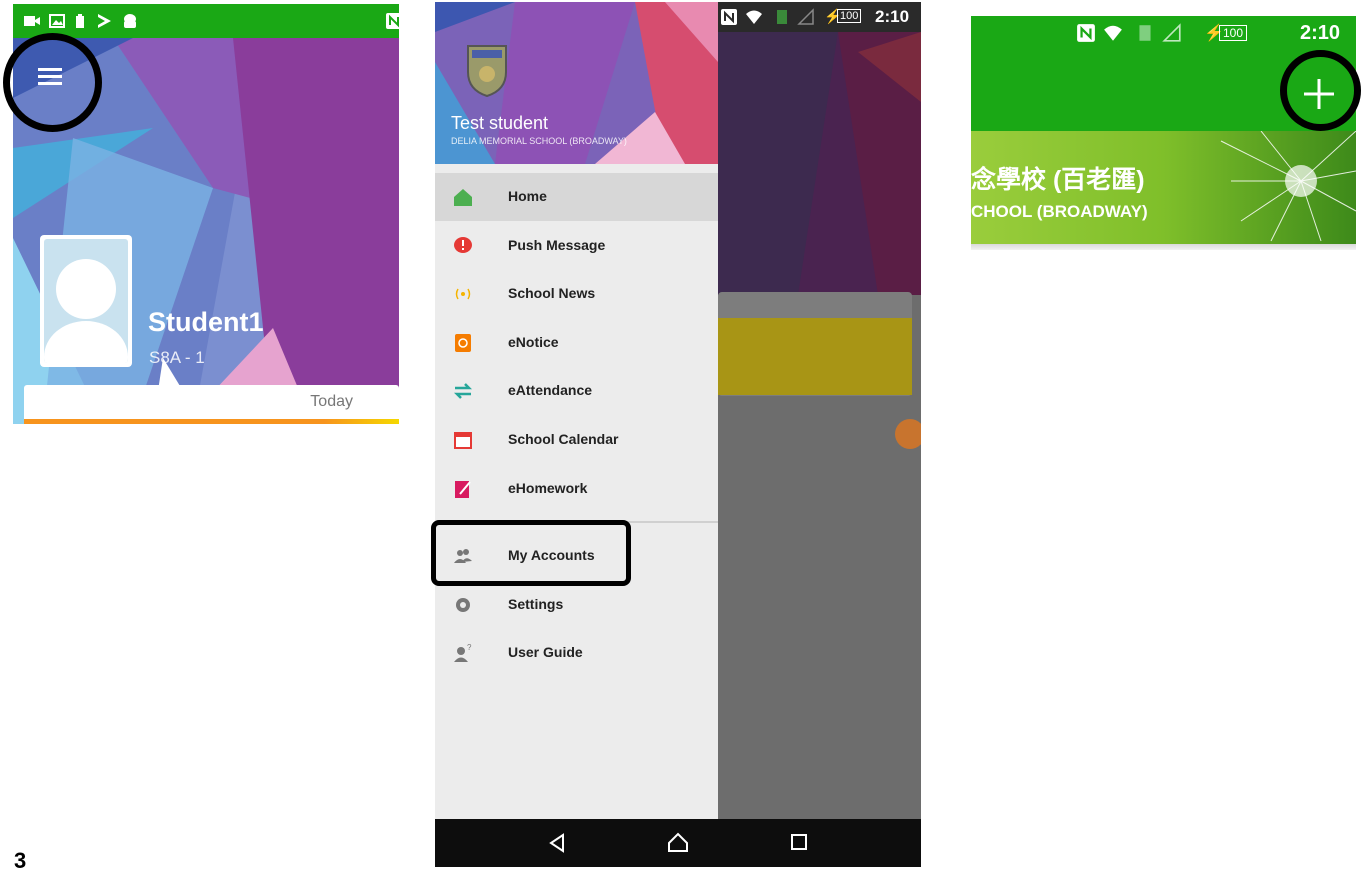 The height and width of the screenshot is (874, 1363). Describe the element at coordinates (557, 244) in the screenshot. I see `drawer-item-label: Push Message` at that location.